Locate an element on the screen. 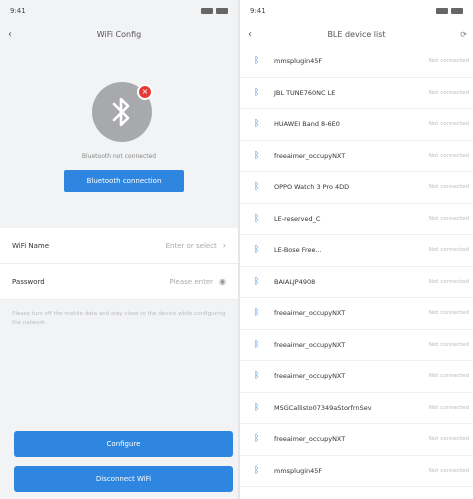 The height and width of the screenshot is (499, 473). device-list-item: ᛒ OPPO Watch 3 Pro 4DD Not connected is located at coordinates (356, 188).